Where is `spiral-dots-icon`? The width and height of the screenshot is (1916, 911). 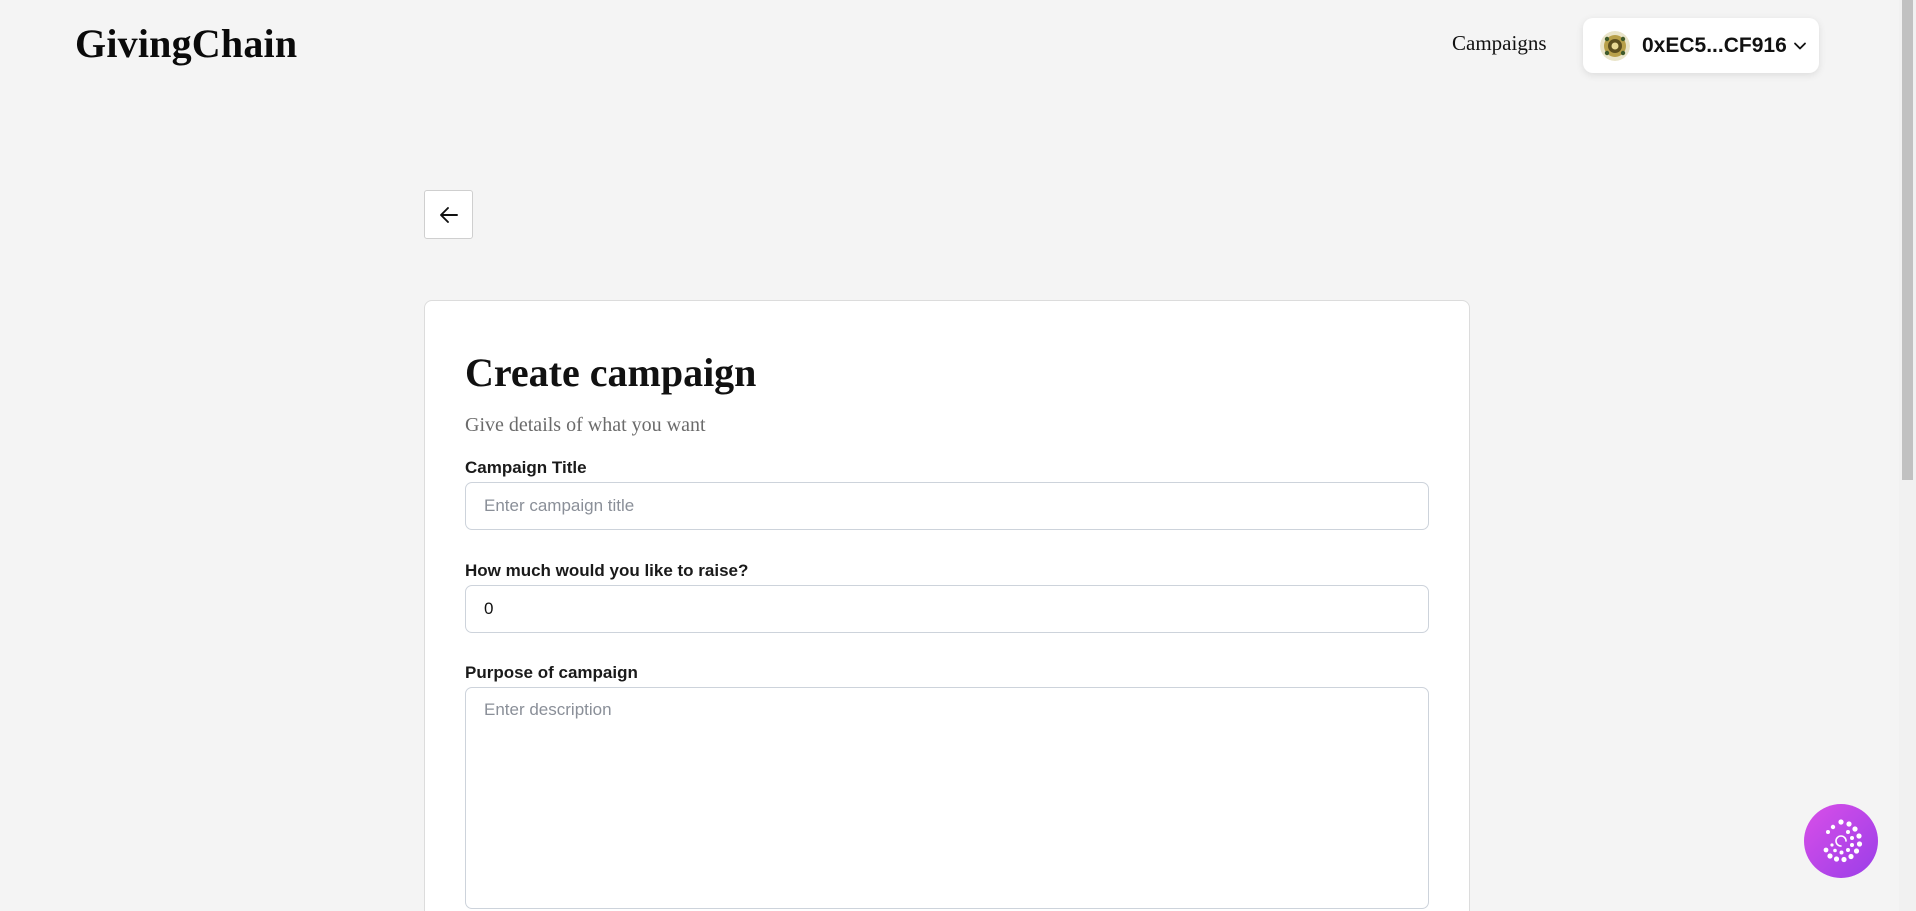 spiral-dots-icon is located at coordinates (1843, 841).